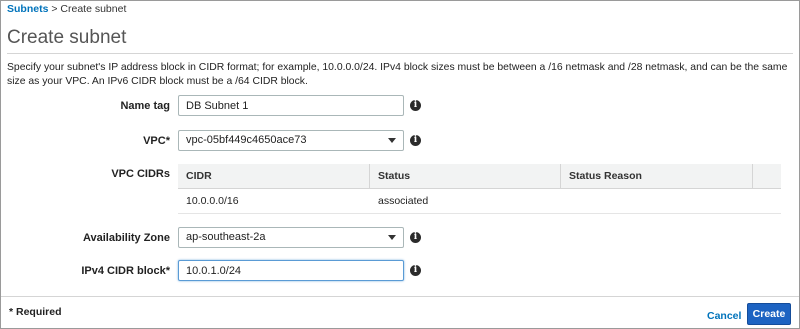 The width and height of the screenshot is (800, 329). I want to click on availability-zone-label: Availability Zone, so click(126, 238).